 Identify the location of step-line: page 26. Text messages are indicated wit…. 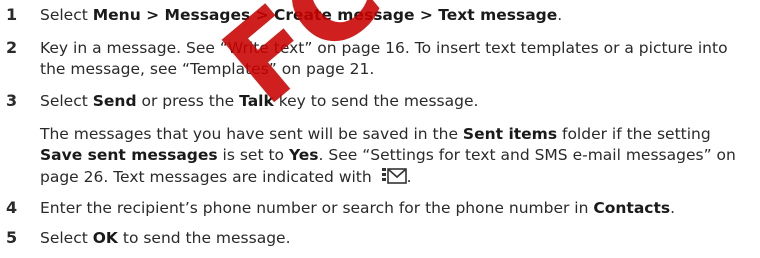
(226, 176).